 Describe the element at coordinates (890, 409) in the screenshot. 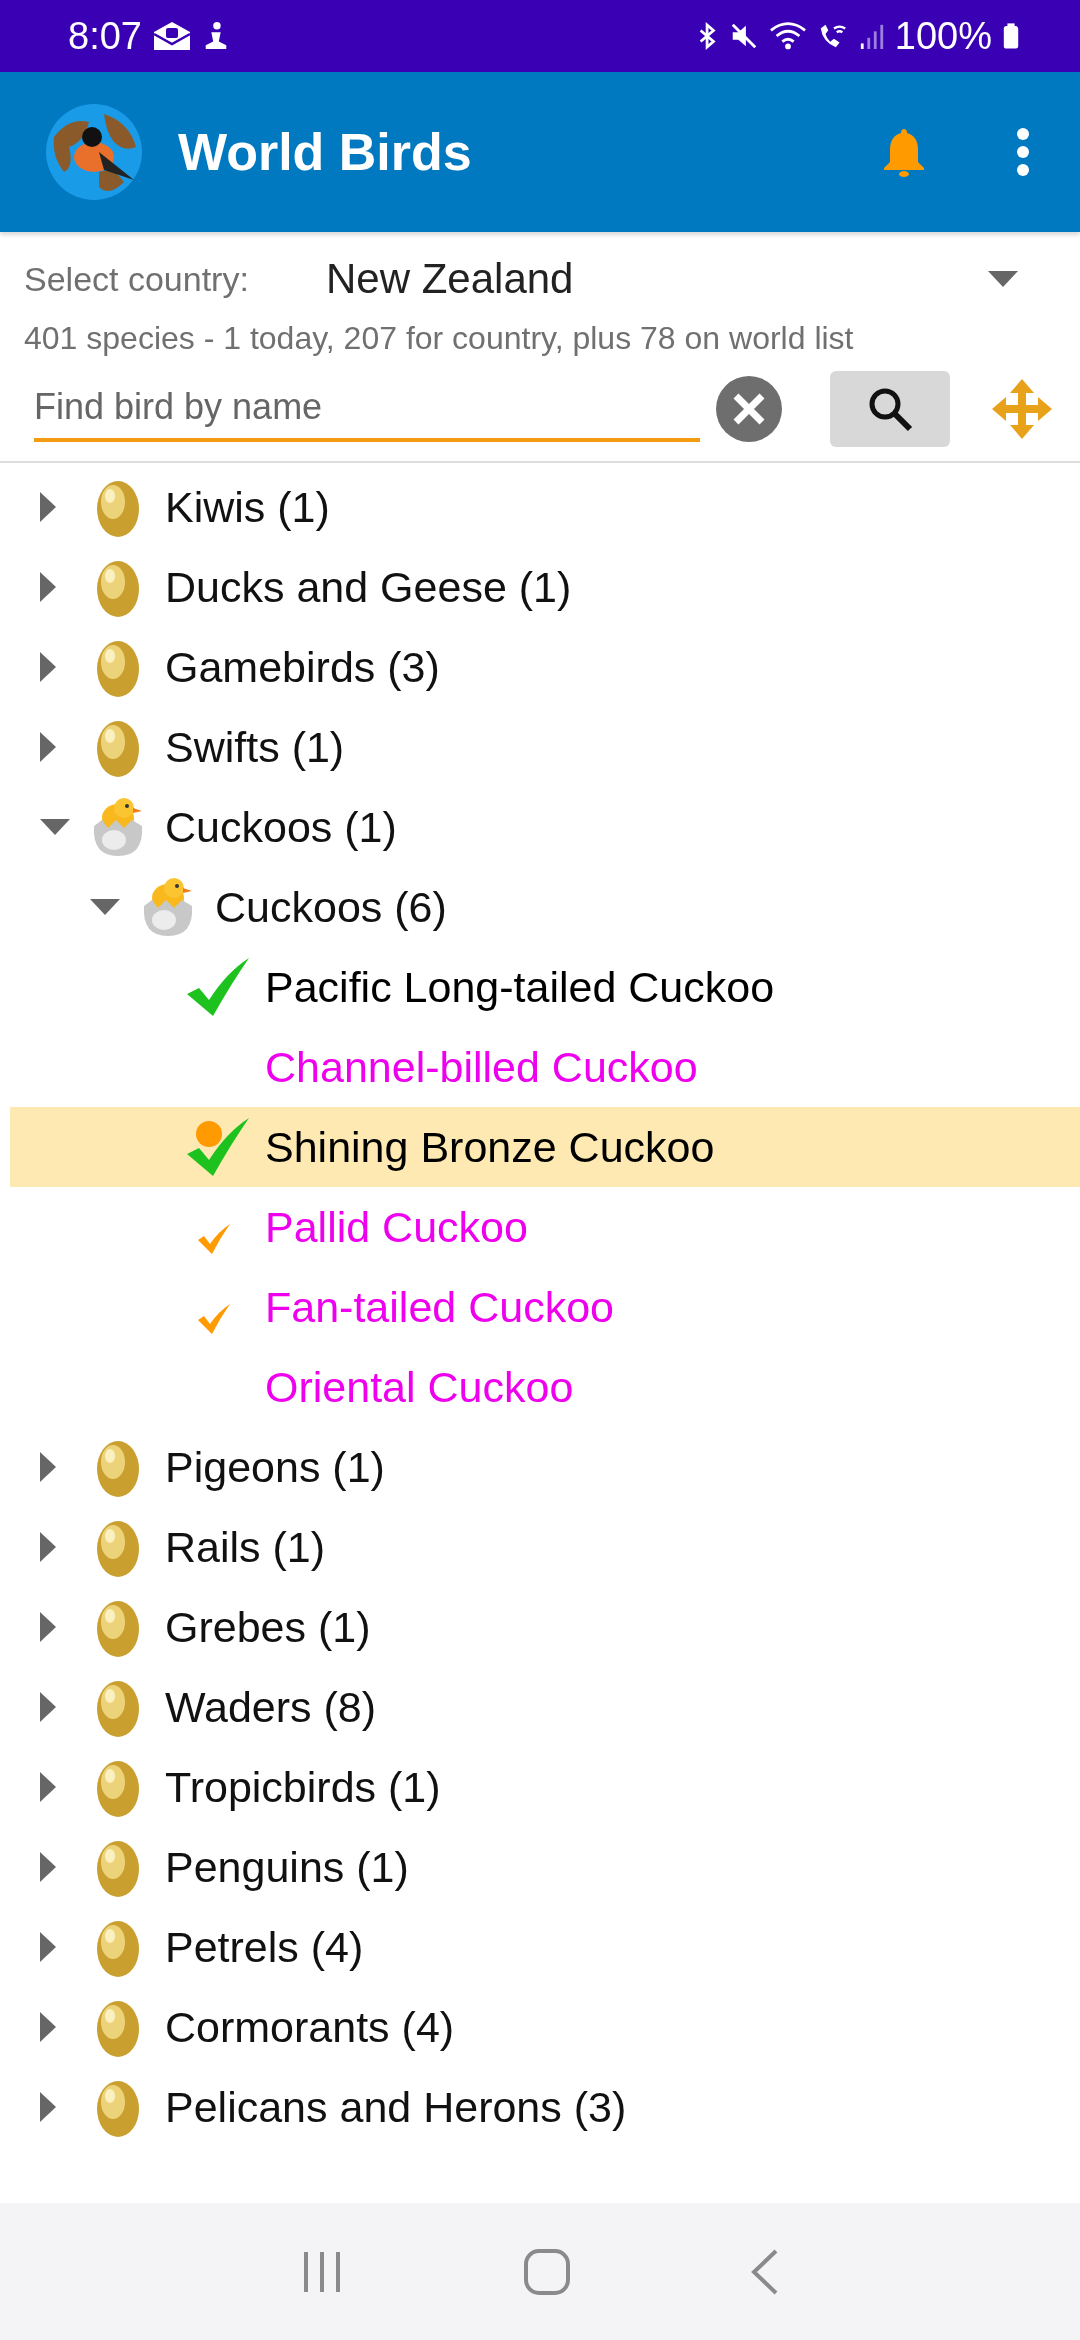

I see `search-button` at that location.